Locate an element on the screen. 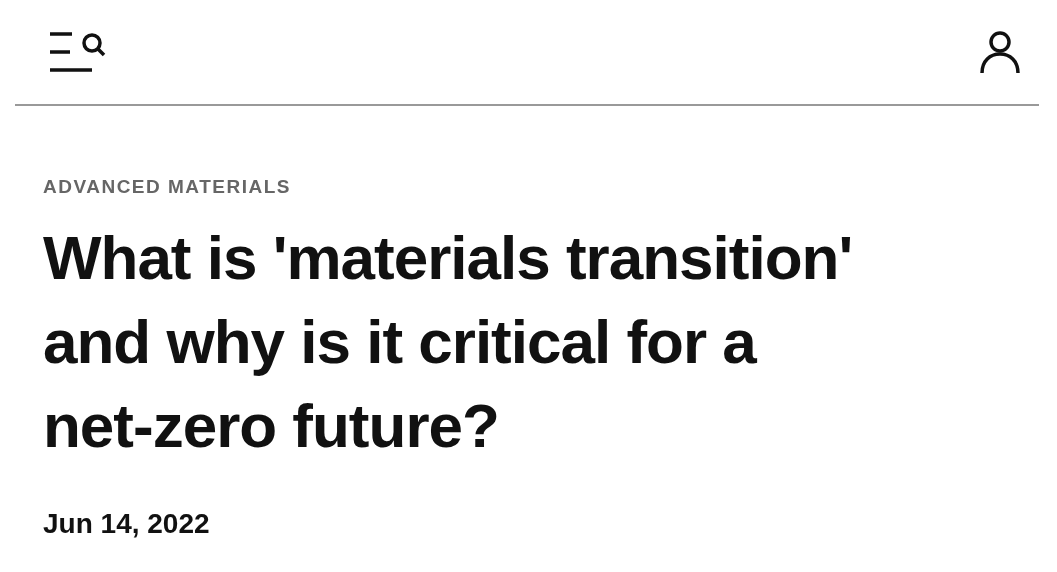  category-label: ADVANCED MATERIALS is located at coordinates (167, 187).